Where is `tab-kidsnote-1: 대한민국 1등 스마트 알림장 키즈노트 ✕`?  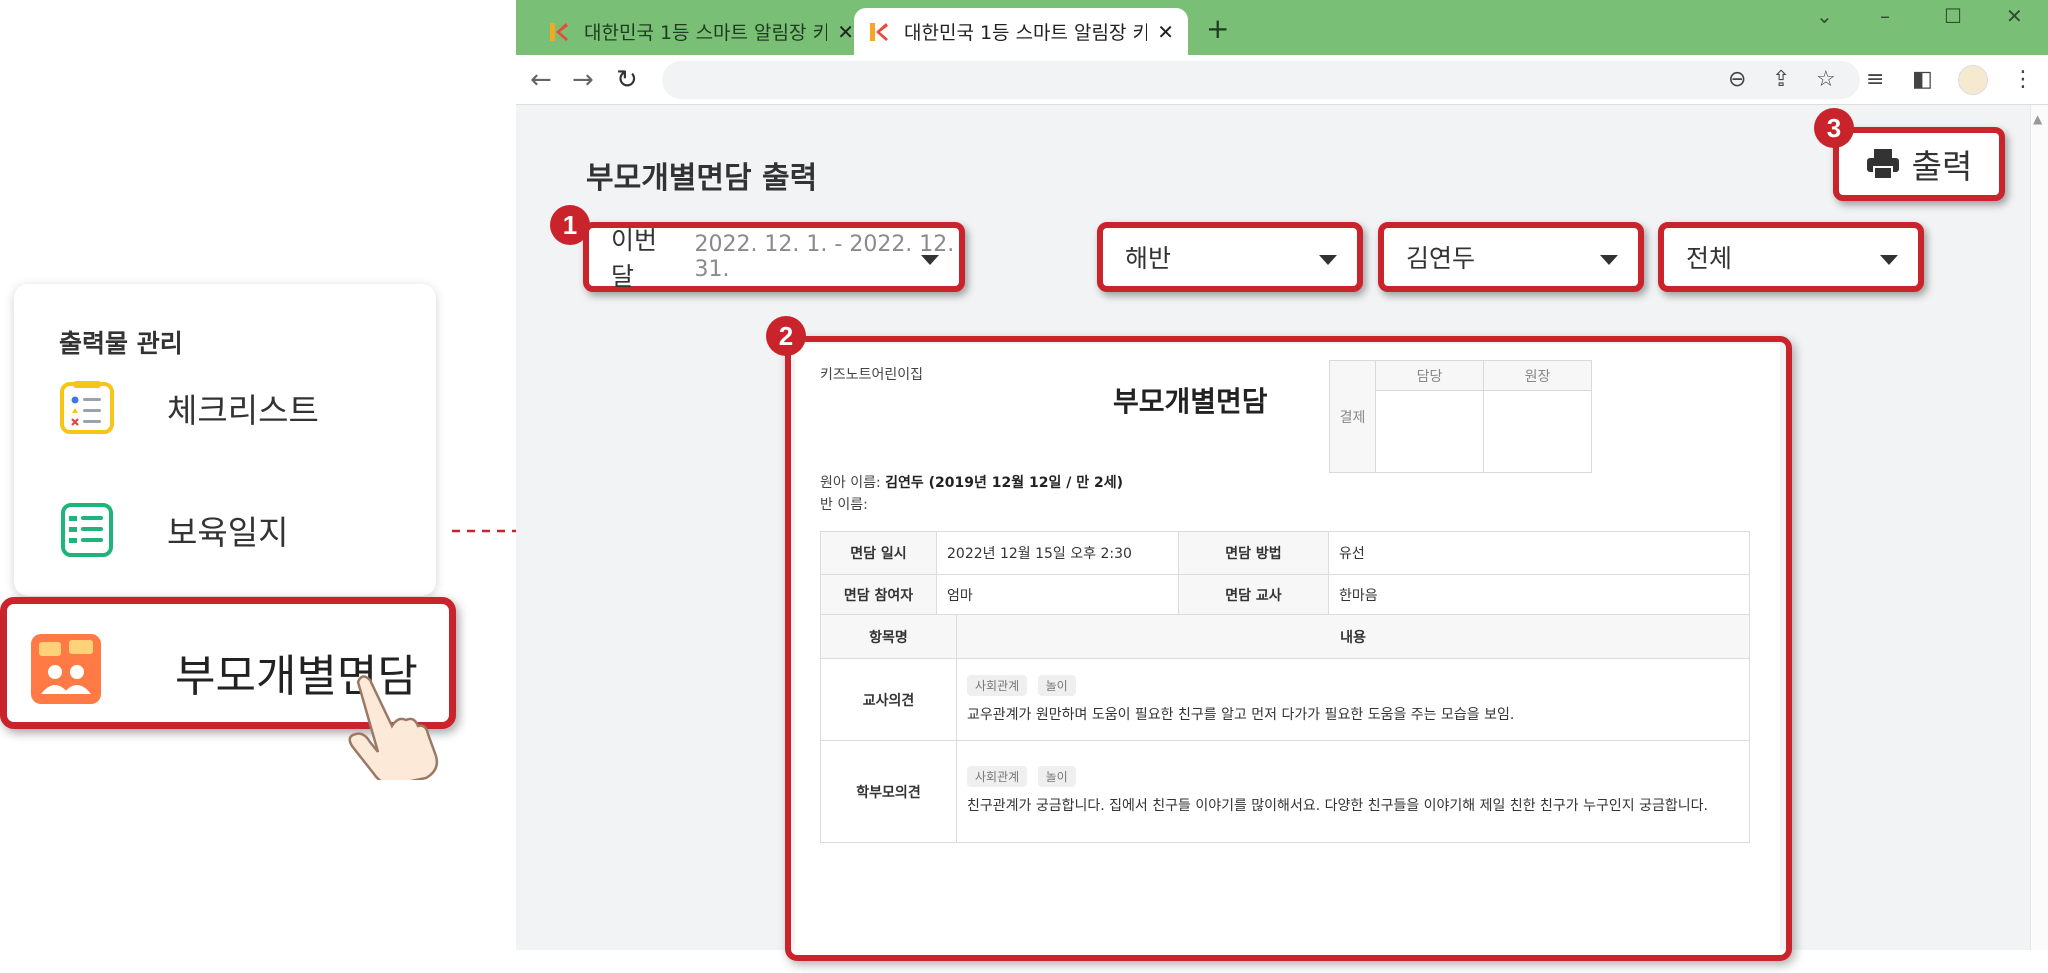 tab-kidsnote-1: 대한민국 1등 스마트 알림장 키즈노트 ✕ is located at coordinates (701, 31).